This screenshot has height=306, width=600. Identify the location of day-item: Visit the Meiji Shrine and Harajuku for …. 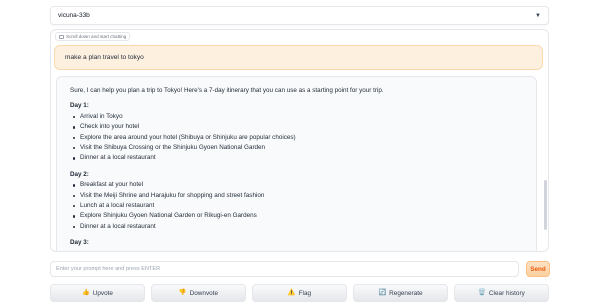
(296, 196).